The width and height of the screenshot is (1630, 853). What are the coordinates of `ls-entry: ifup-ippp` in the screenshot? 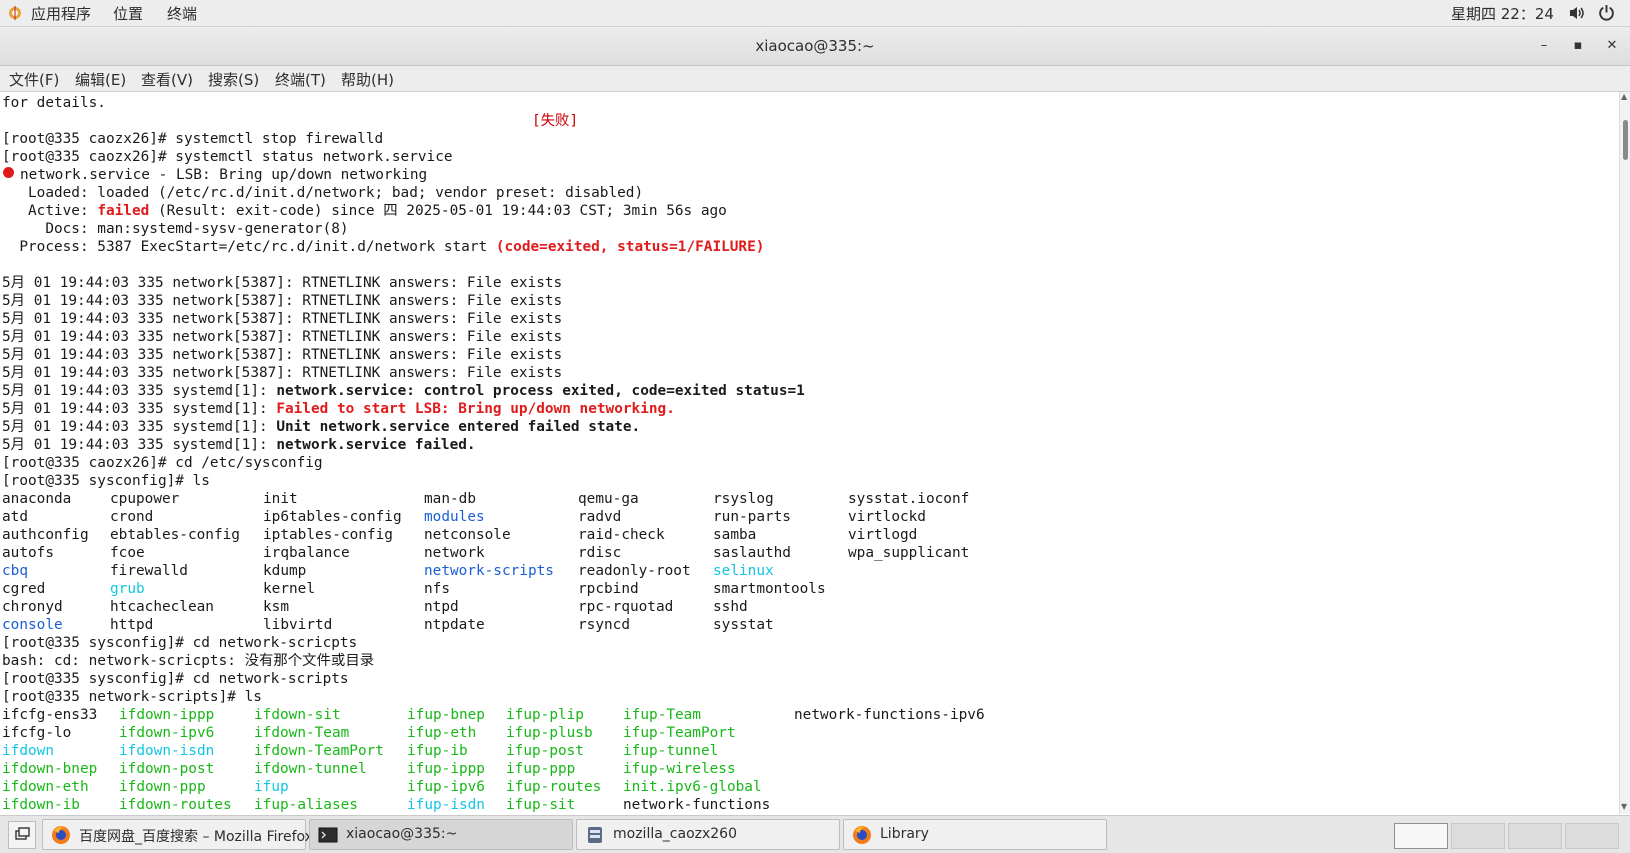 It's located at (446, 769).